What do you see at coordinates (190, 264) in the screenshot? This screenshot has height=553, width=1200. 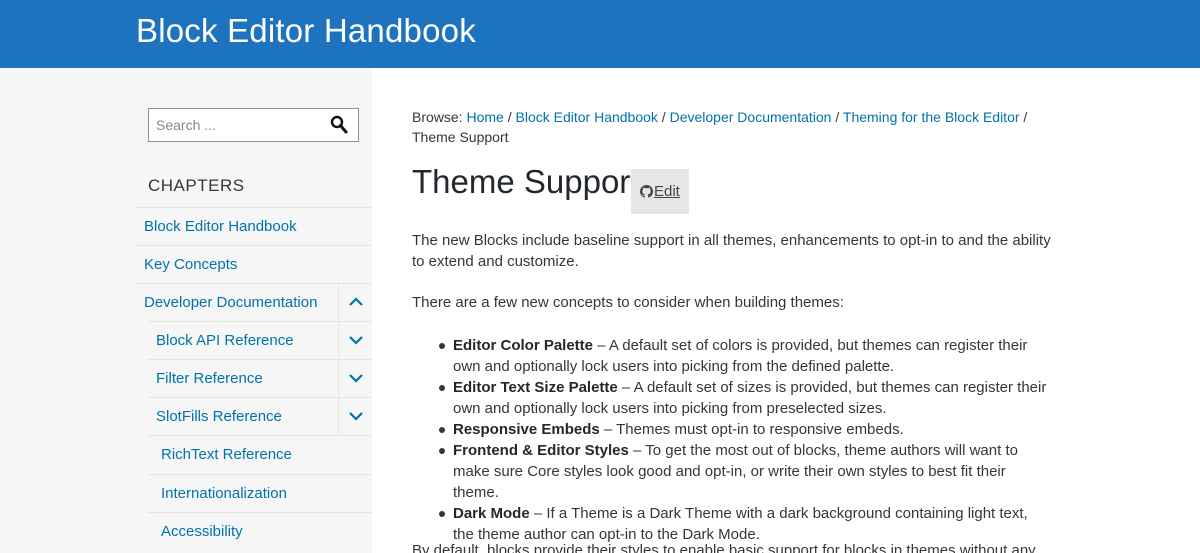 I see `nav-item-label: Key Concepts` at bounding box center [190, 264].